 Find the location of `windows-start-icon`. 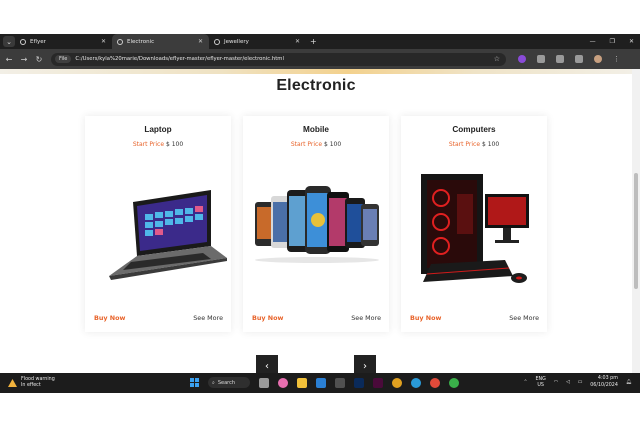

windows-start-icon is located at coordinates (194, 382).